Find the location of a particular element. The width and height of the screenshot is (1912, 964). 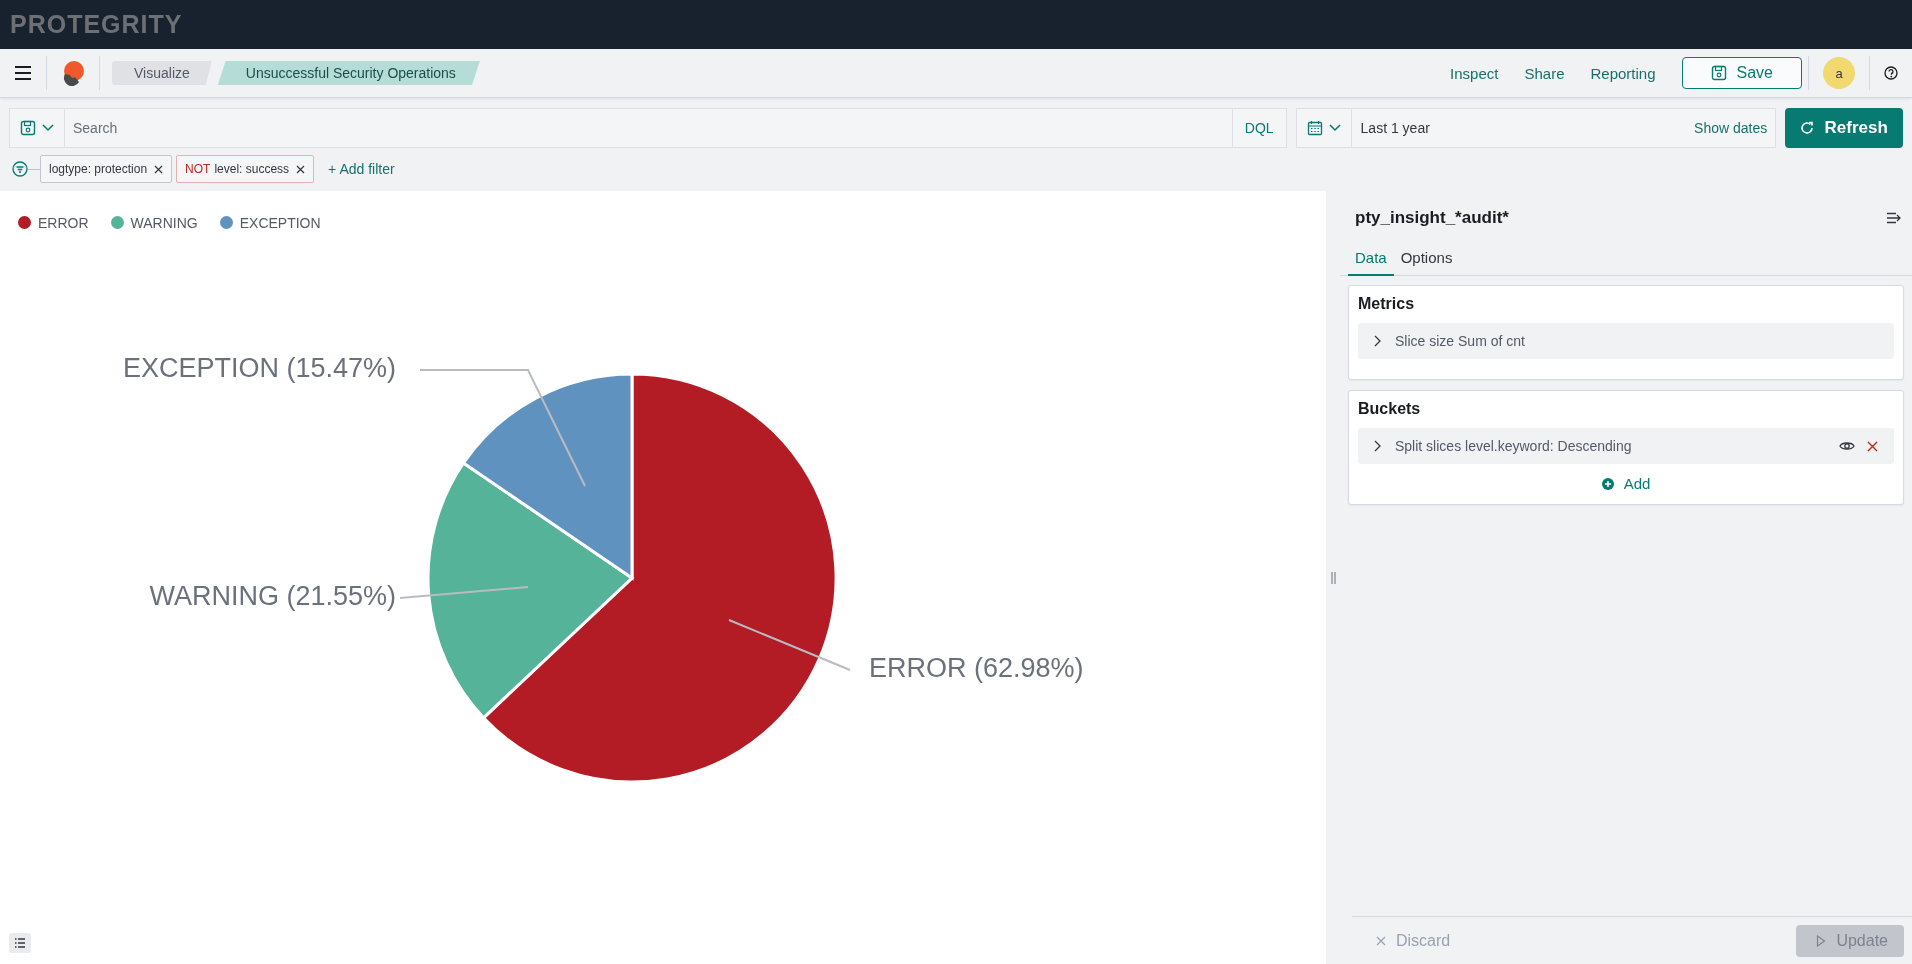

slice-label: ERROR (62.98%) is located at coordinates (976, 668).